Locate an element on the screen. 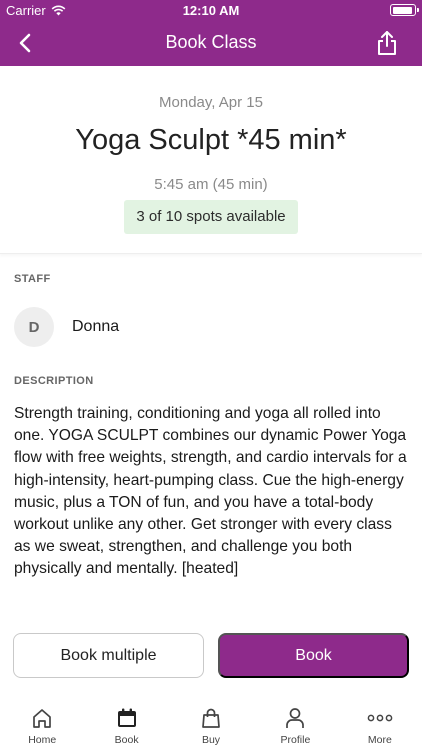  tab-buy-label: Buy is located at coordinates (211, 740).